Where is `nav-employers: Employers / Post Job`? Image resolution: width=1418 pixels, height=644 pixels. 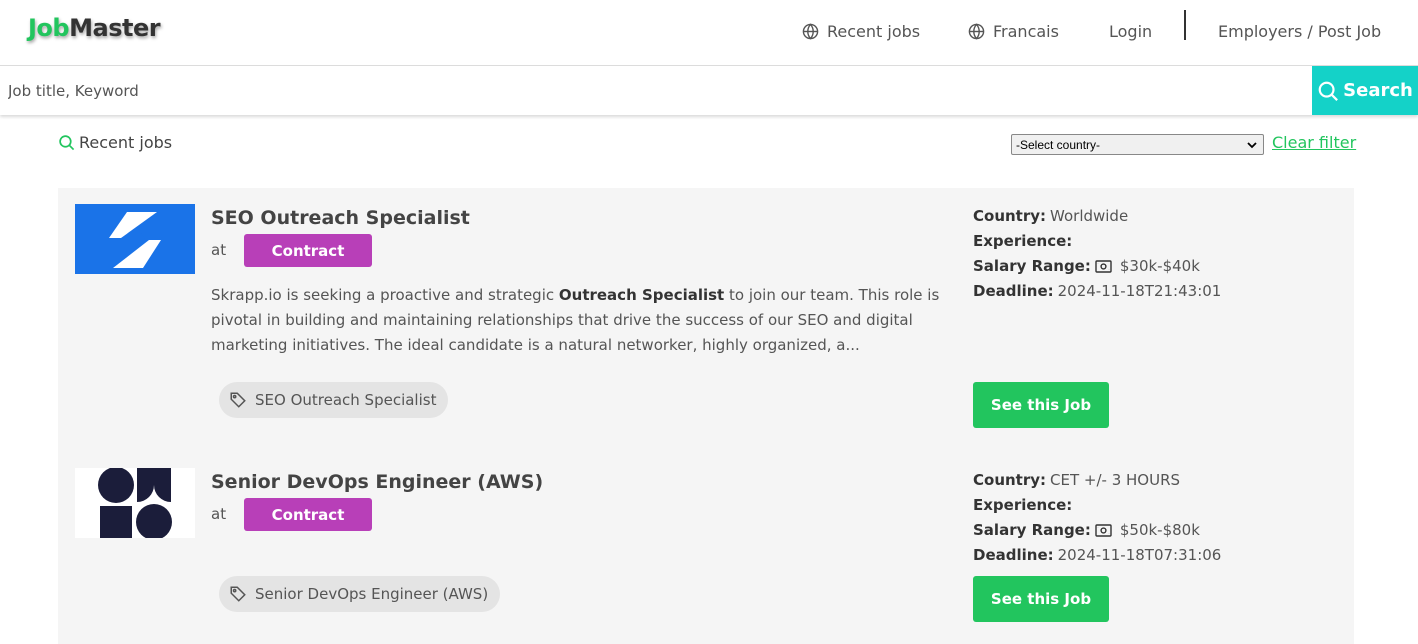 nav-employers: Employers / Post Job is located at coordinates (1299, 31).